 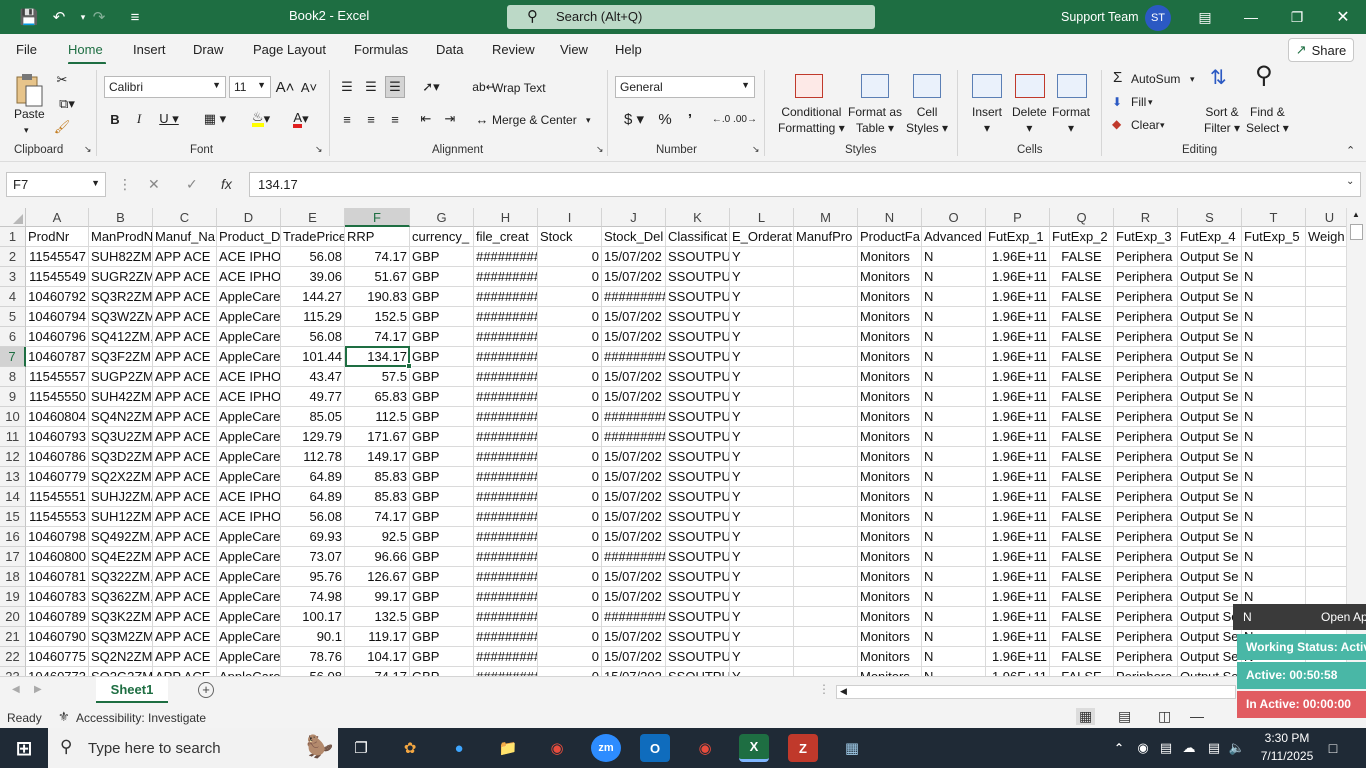 What do you see at coordinates (121, 337) in the screenshot?
I see `cell: SQ412ZM,` at bounding box center [121, 337].